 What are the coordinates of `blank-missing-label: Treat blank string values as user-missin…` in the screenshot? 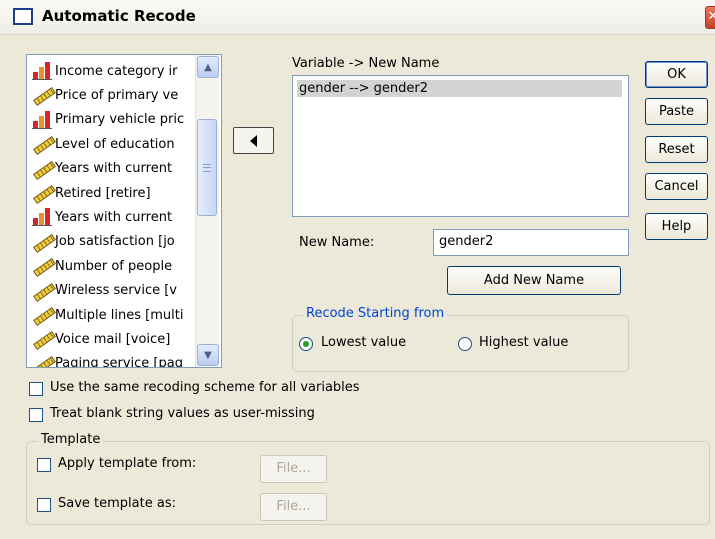 It's located at (182, 413).